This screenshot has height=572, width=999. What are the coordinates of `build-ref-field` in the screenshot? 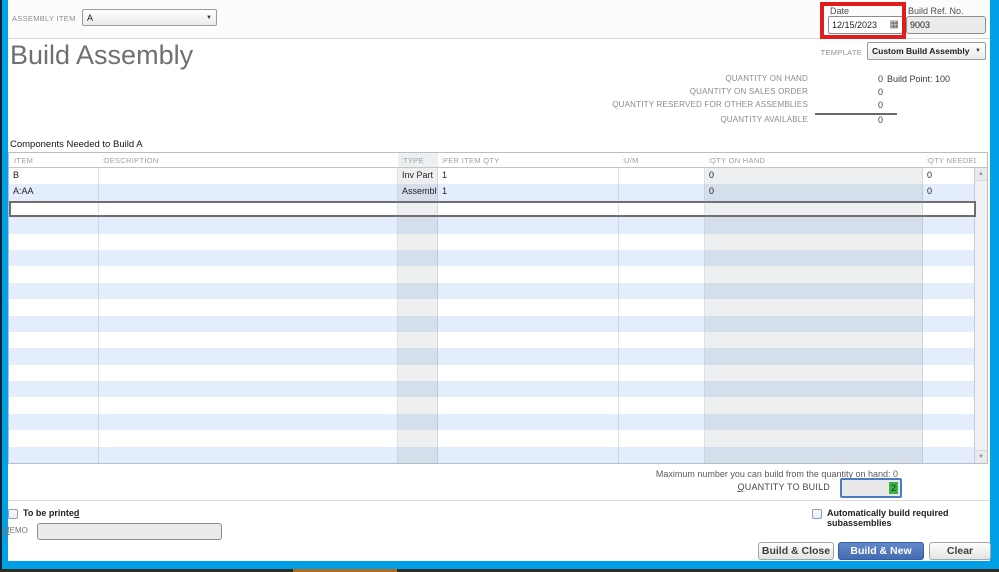 It's located at (946, 25).